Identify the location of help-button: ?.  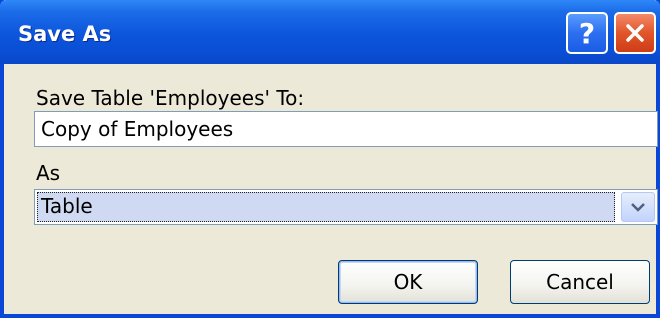
(587, 33).